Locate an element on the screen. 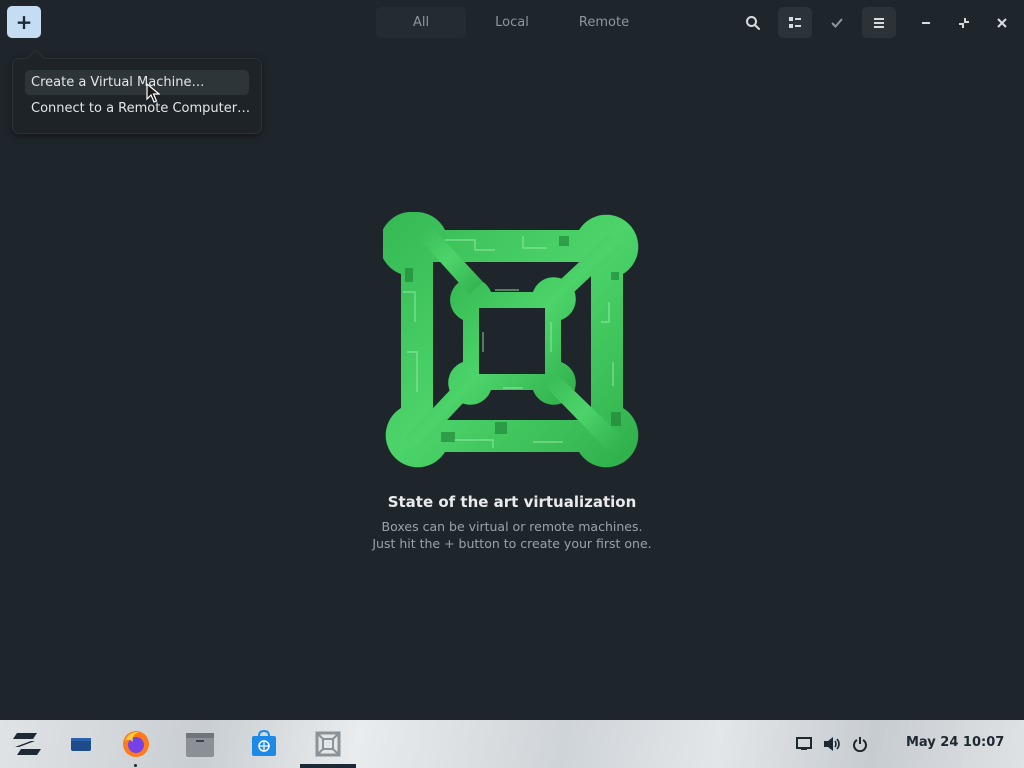  firefox-icon is located at coordinates (136, 744).